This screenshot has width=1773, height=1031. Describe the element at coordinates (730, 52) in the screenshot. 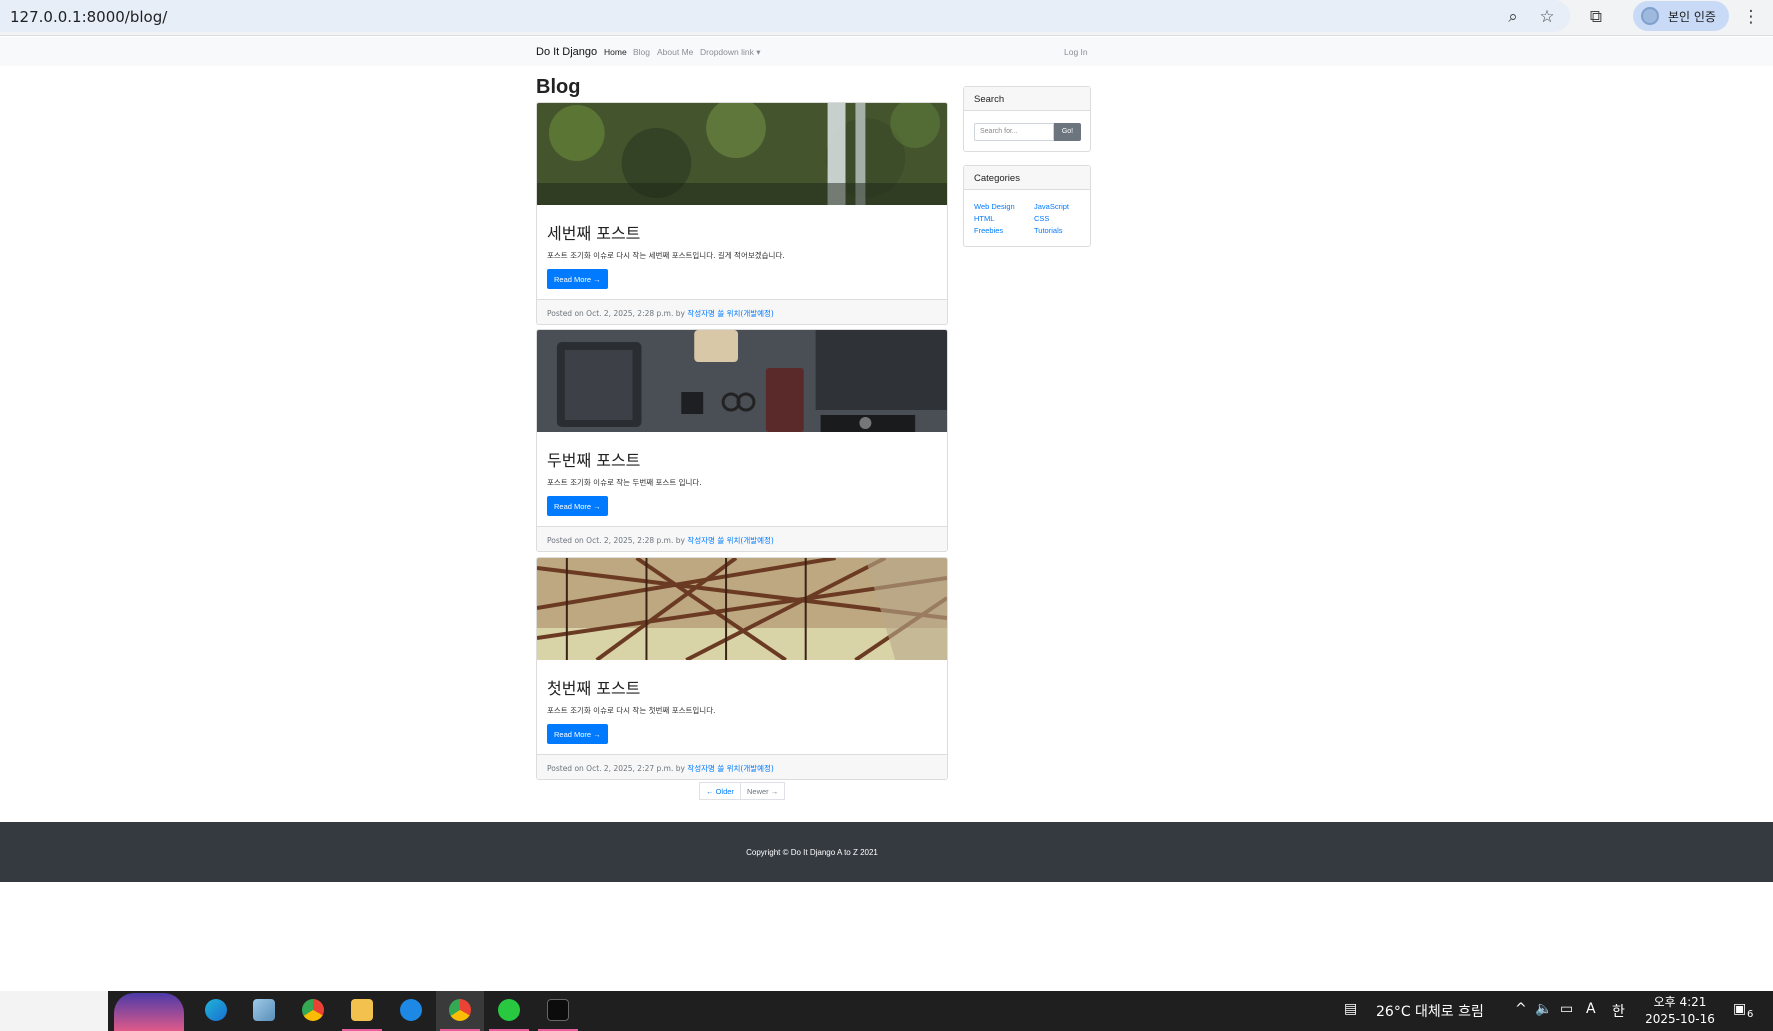

I see `nav-dropdown: Dropdown link ▾` at that location.